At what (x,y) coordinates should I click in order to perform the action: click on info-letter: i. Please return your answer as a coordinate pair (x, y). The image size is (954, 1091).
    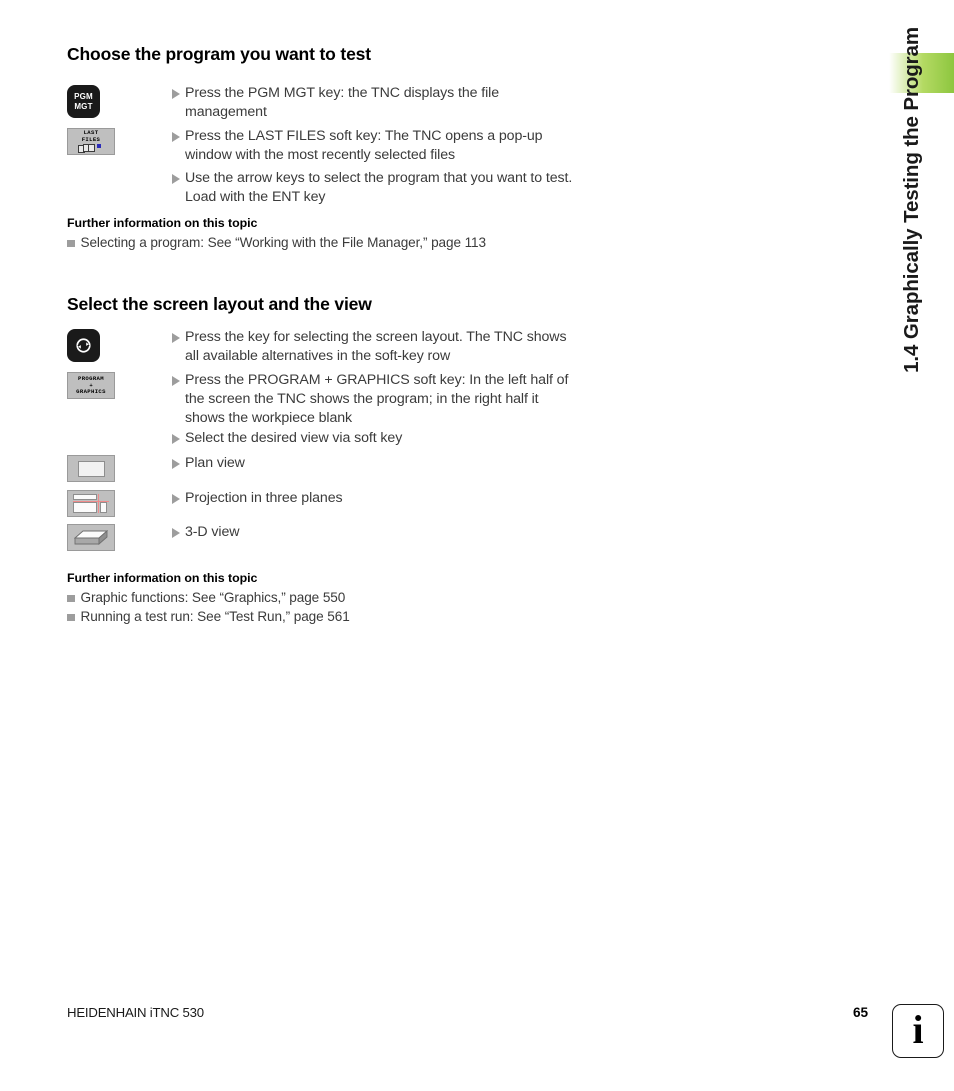
    Looking at the image, I should click on (918, 1029).